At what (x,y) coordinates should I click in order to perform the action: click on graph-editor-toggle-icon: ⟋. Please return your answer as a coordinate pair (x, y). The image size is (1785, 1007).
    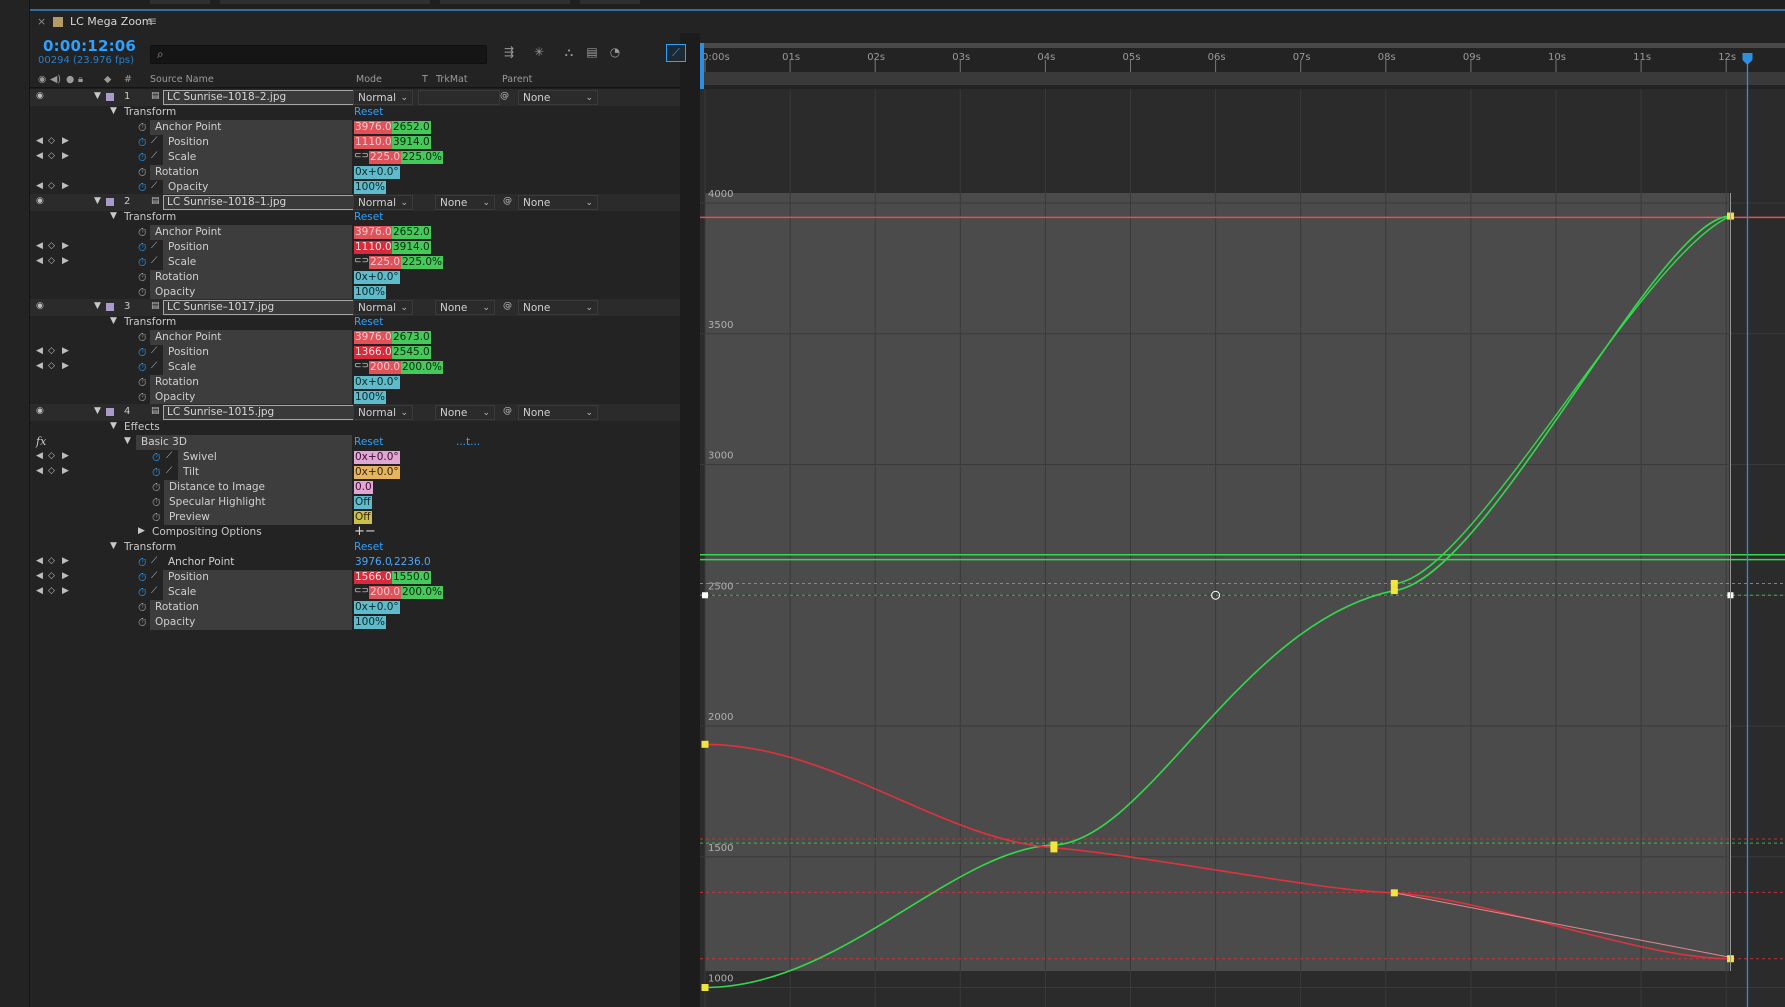
    Looking at the image, I should click on (676, 53).